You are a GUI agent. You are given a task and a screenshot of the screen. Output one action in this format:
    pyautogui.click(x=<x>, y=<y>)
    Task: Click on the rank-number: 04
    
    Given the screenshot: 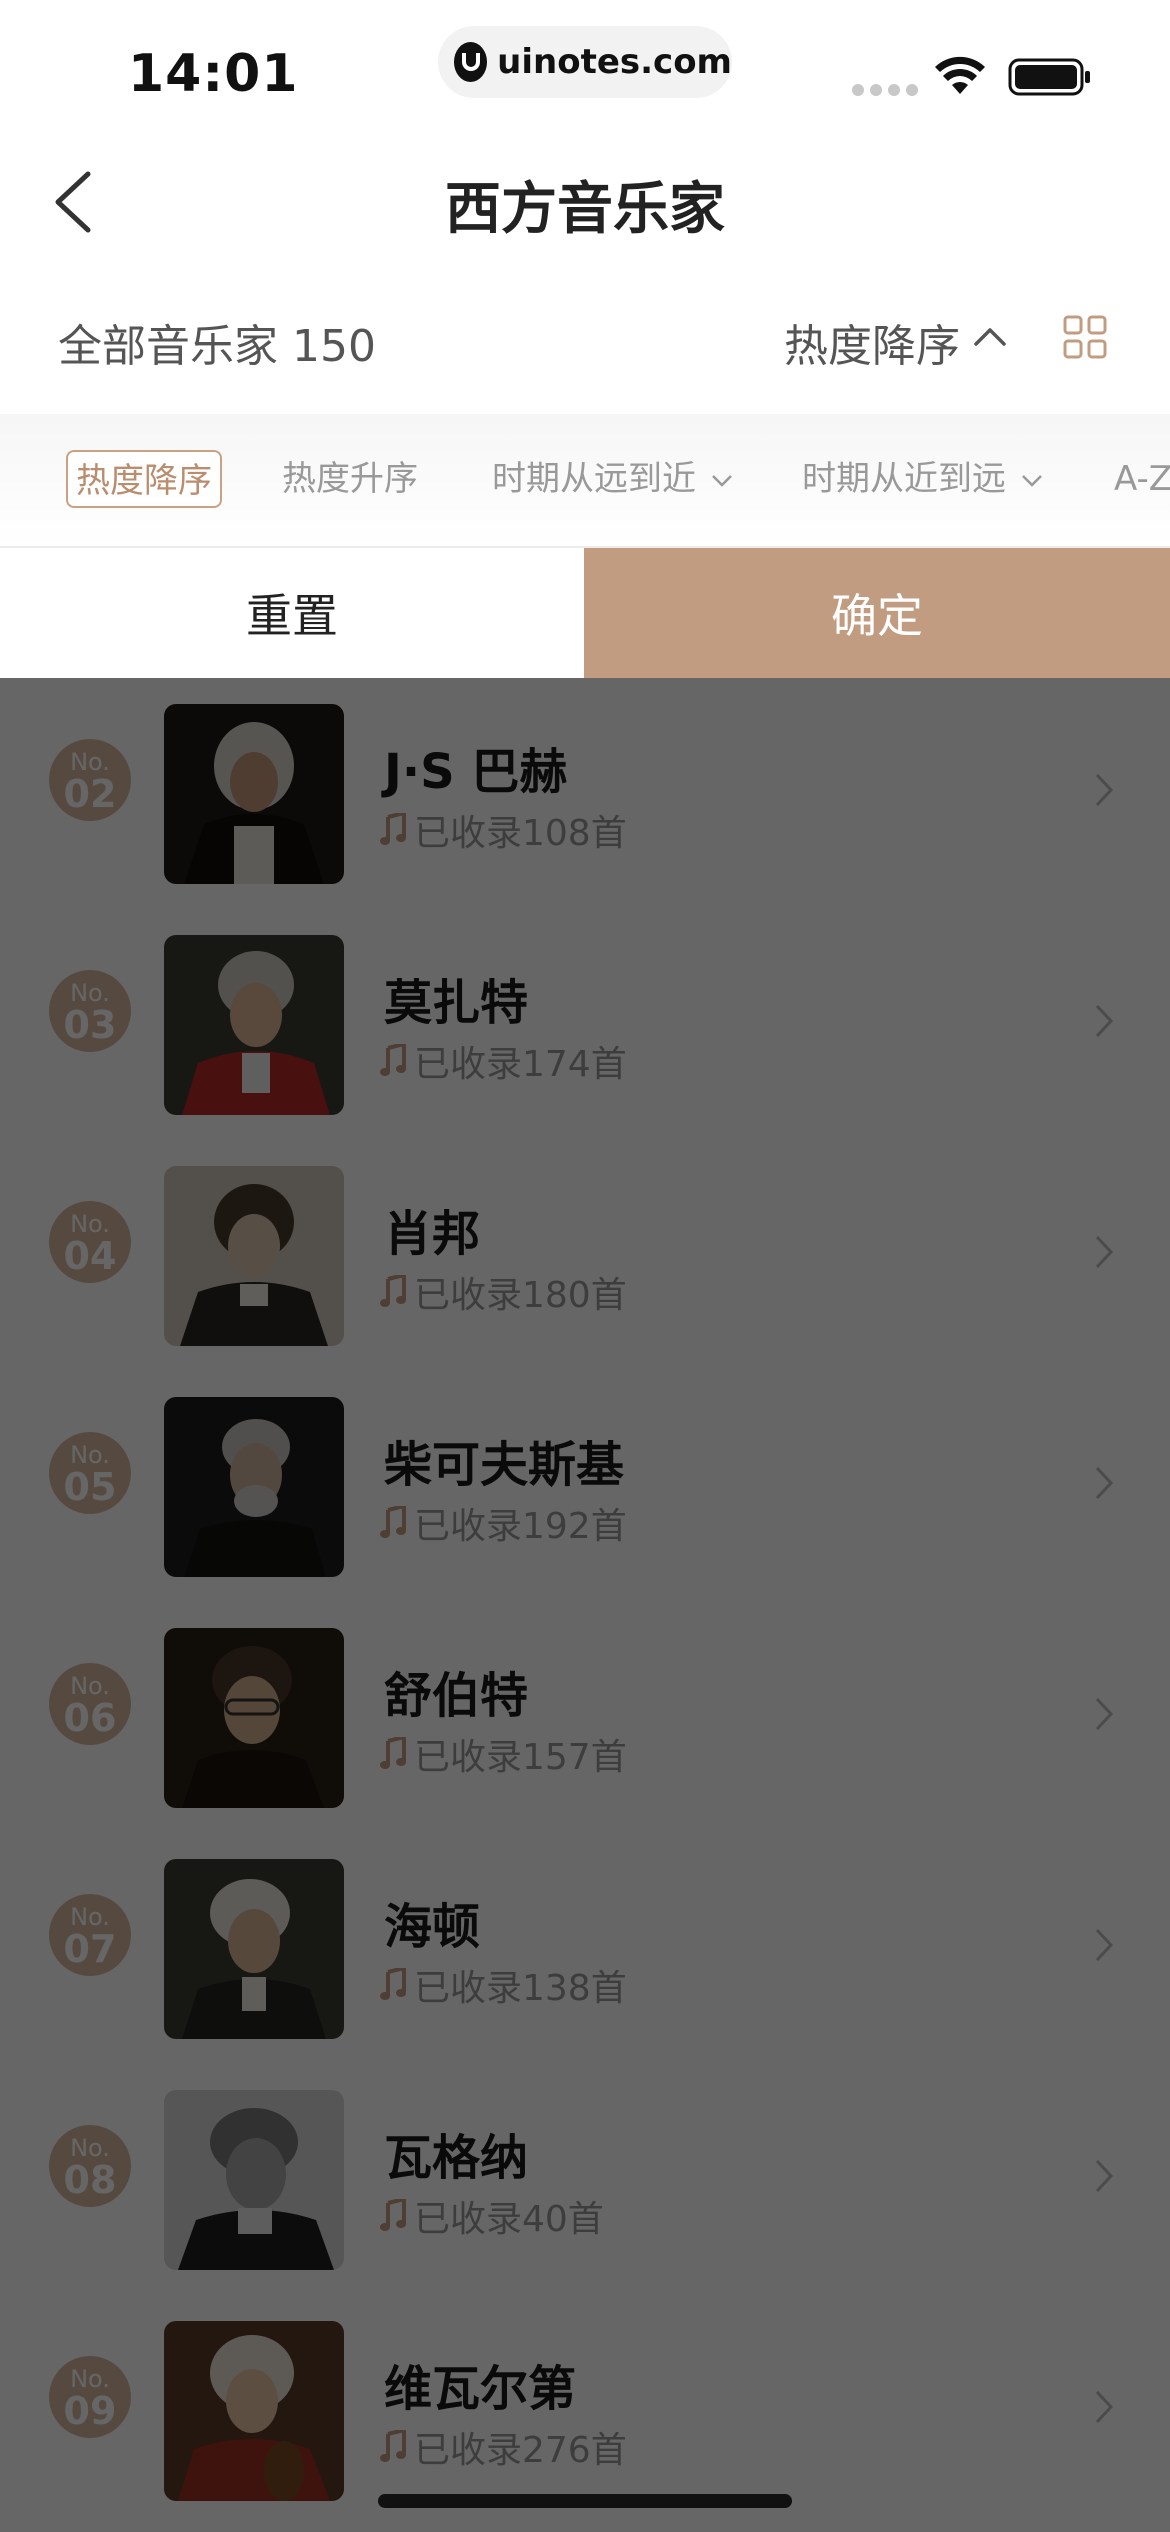 What is the action you would take?
    pyautogui.click(x=90, y=1256)
    